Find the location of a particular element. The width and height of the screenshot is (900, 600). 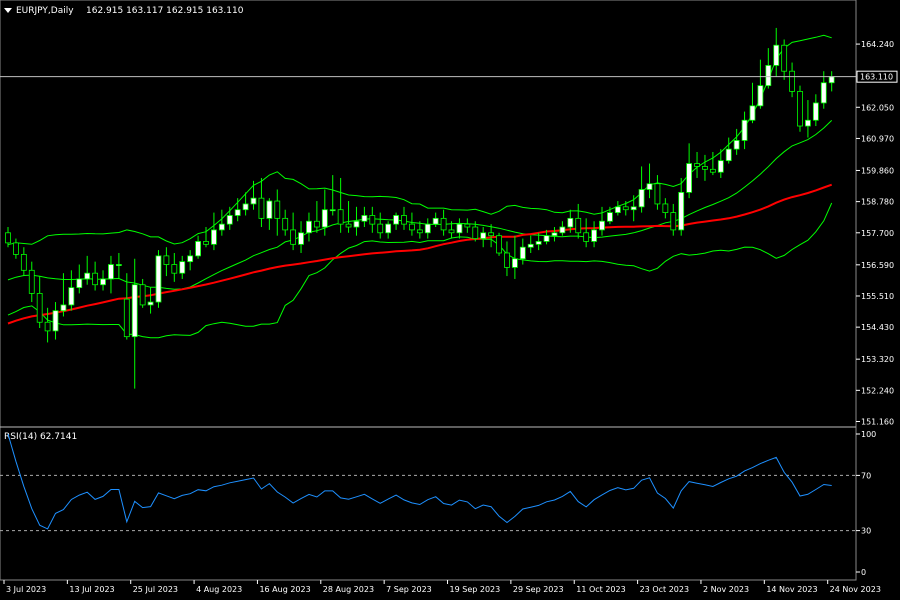

symbol-label: EURJPY,Daily is located at coordinates (45, 11).